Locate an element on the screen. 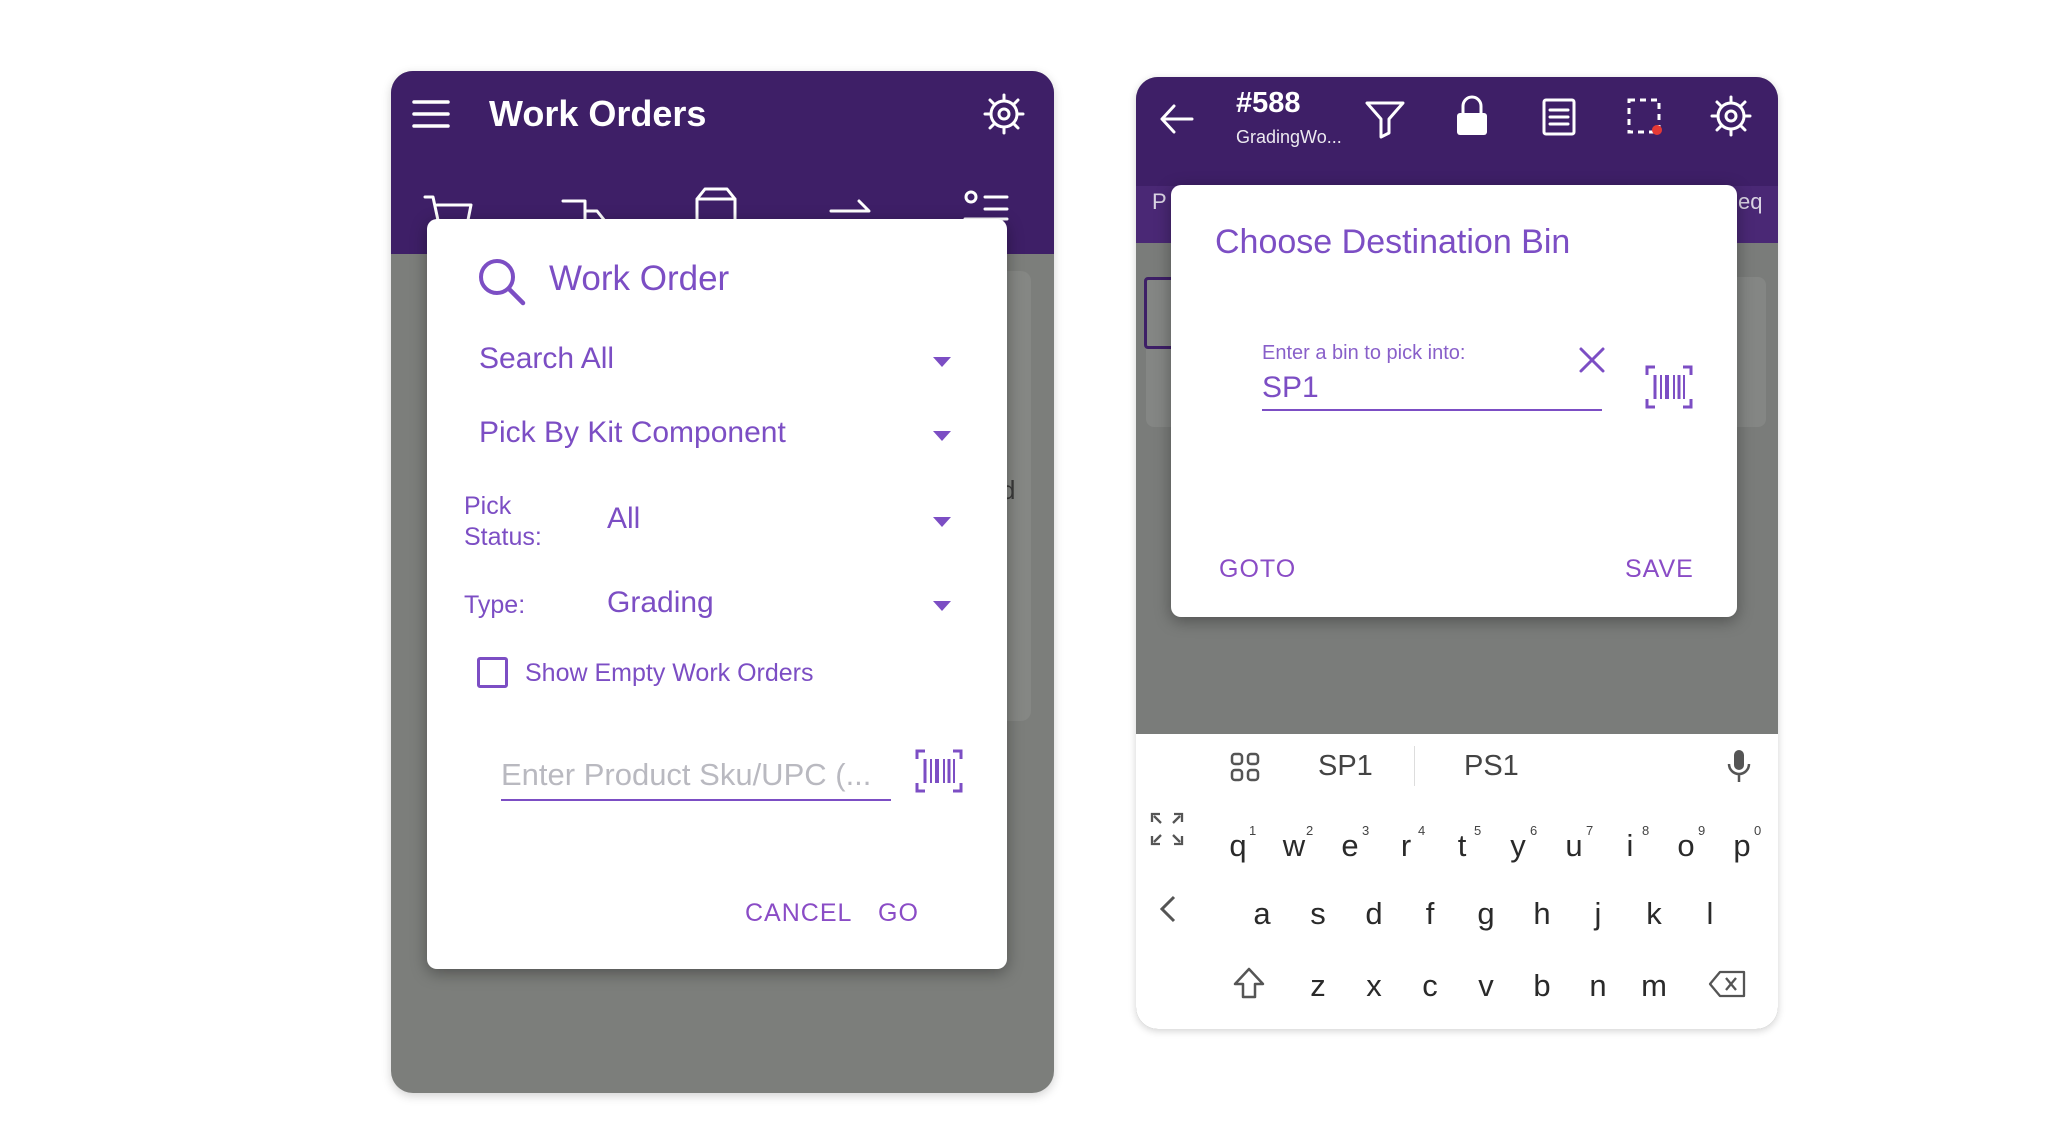 The width and height of the screenshot is (2048, 1140). menu-icon is located at coordinates (431, 114).